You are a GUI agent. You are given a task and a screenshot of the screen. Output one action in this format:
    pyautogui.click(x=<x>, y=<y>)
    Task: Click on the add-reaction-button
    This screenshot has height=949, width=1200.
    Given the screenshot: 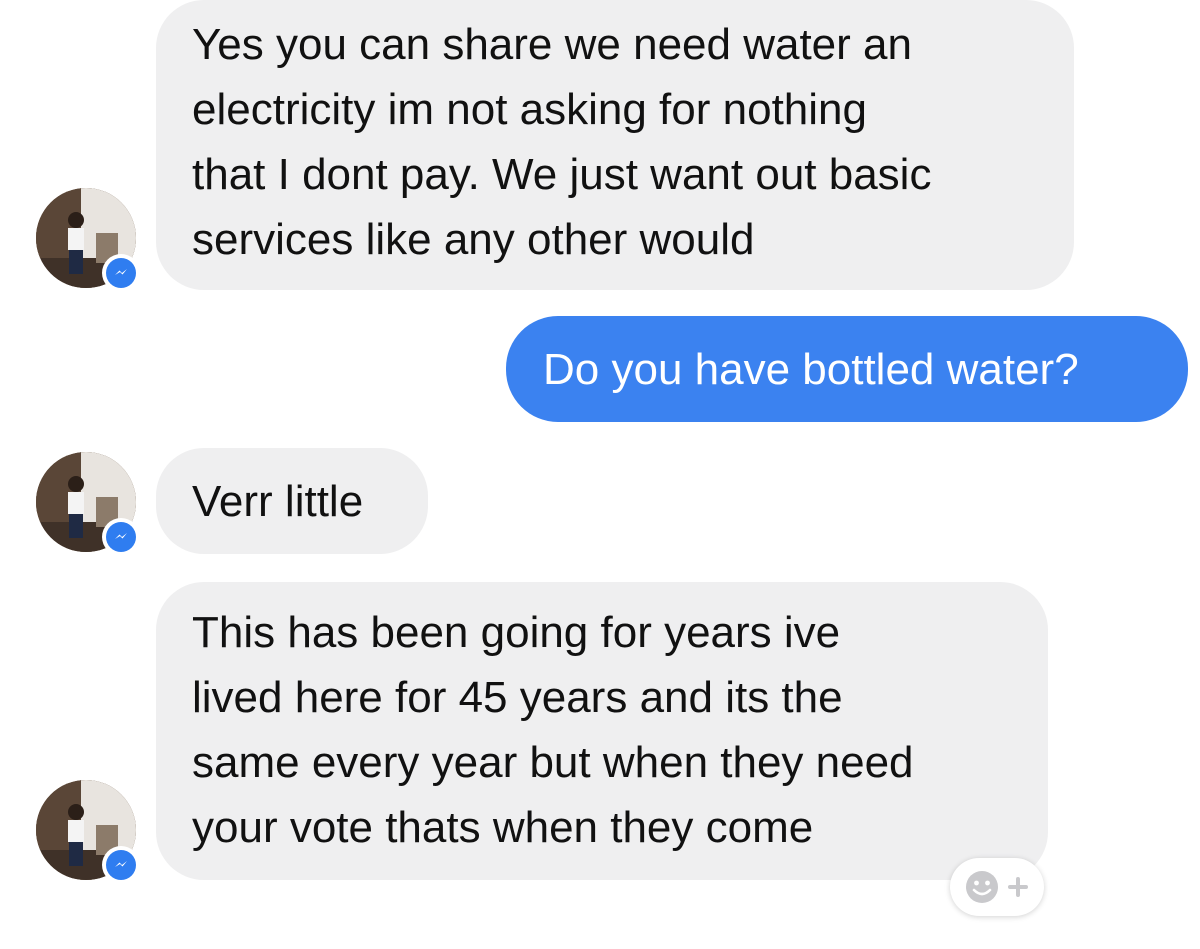 What is the action you would take?
    pyautogui.click(x=997, y=887)
    